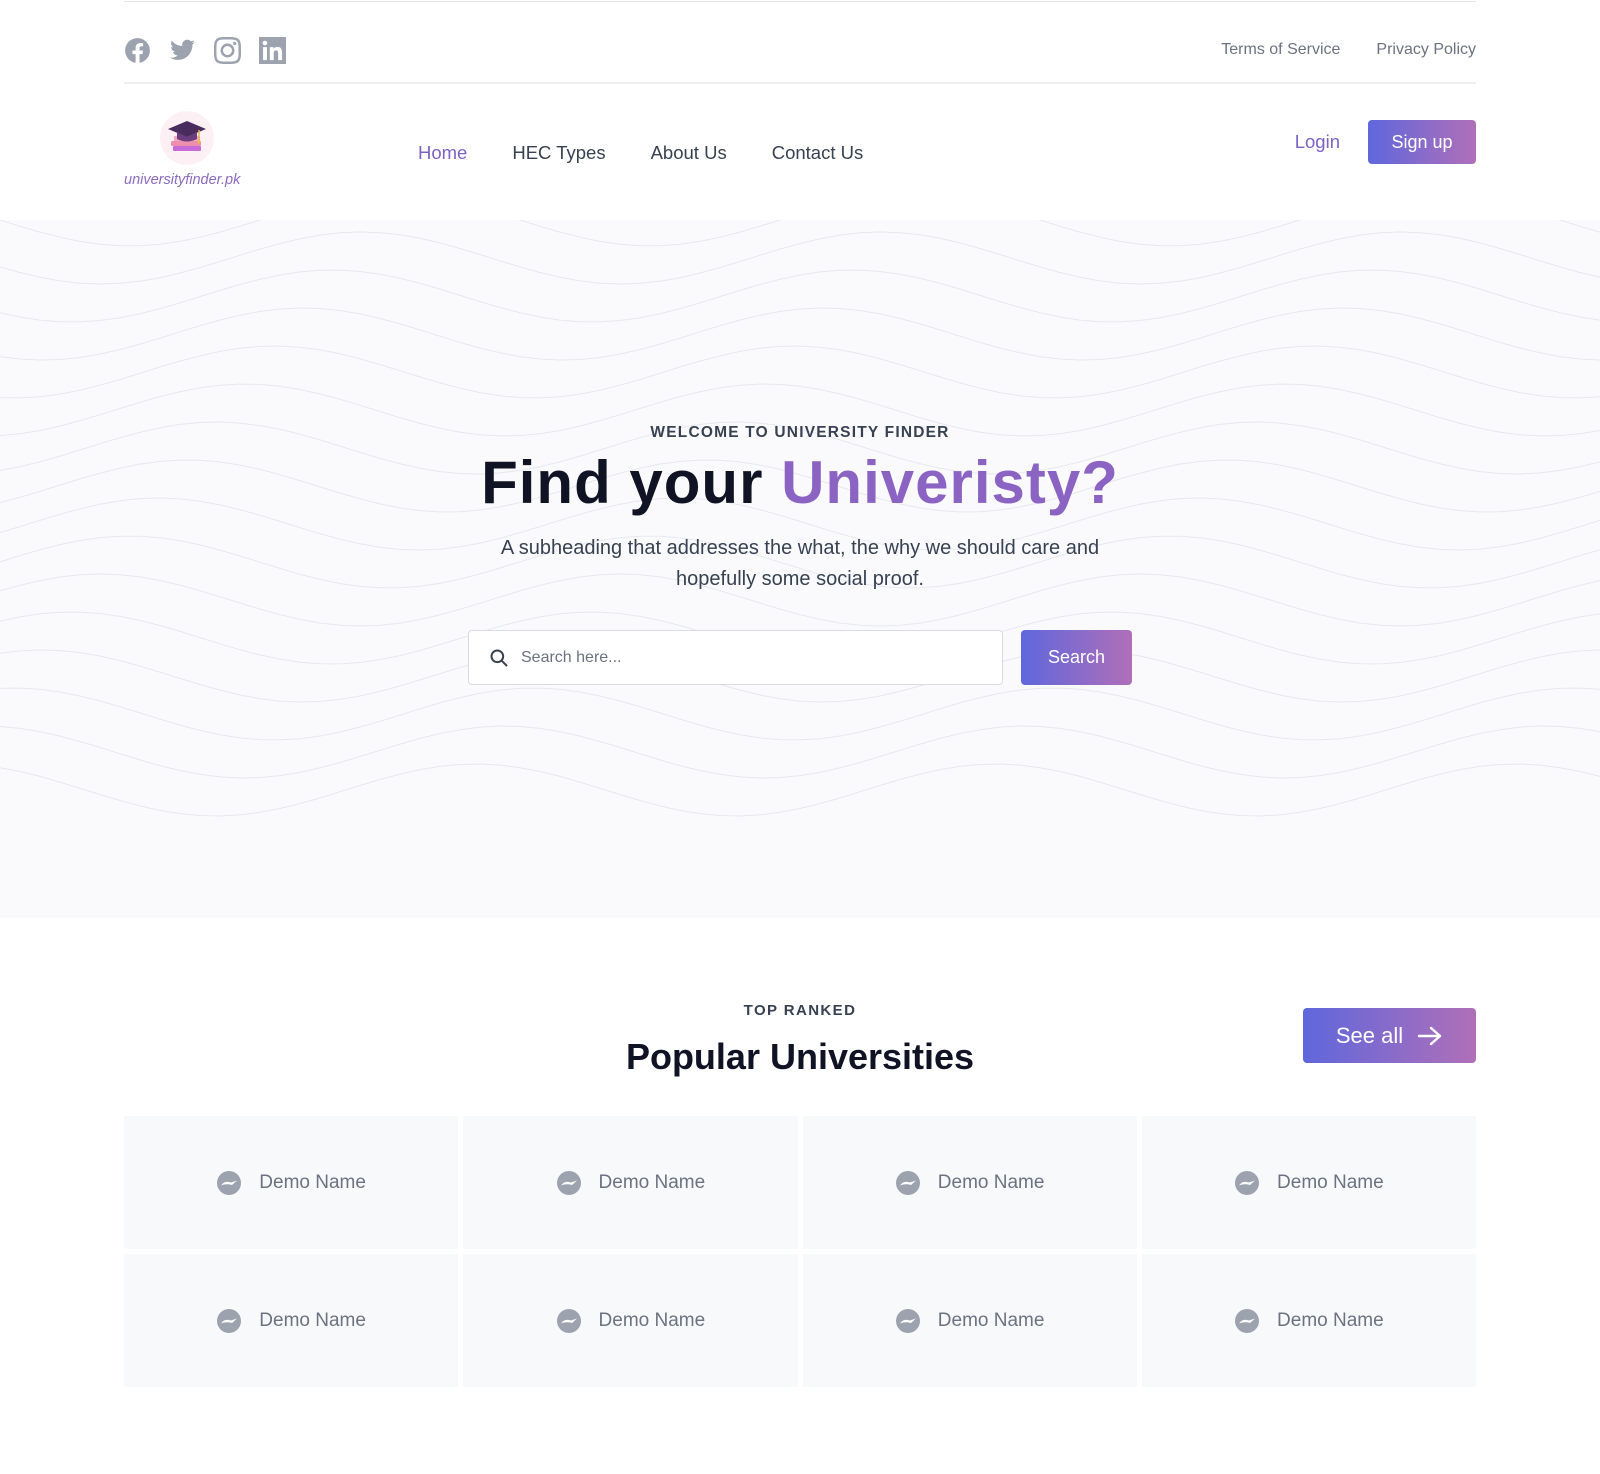  Describe the element at coordinates (1429, 1035) in the screenshot. I see `arrow-right-icon` at that location.